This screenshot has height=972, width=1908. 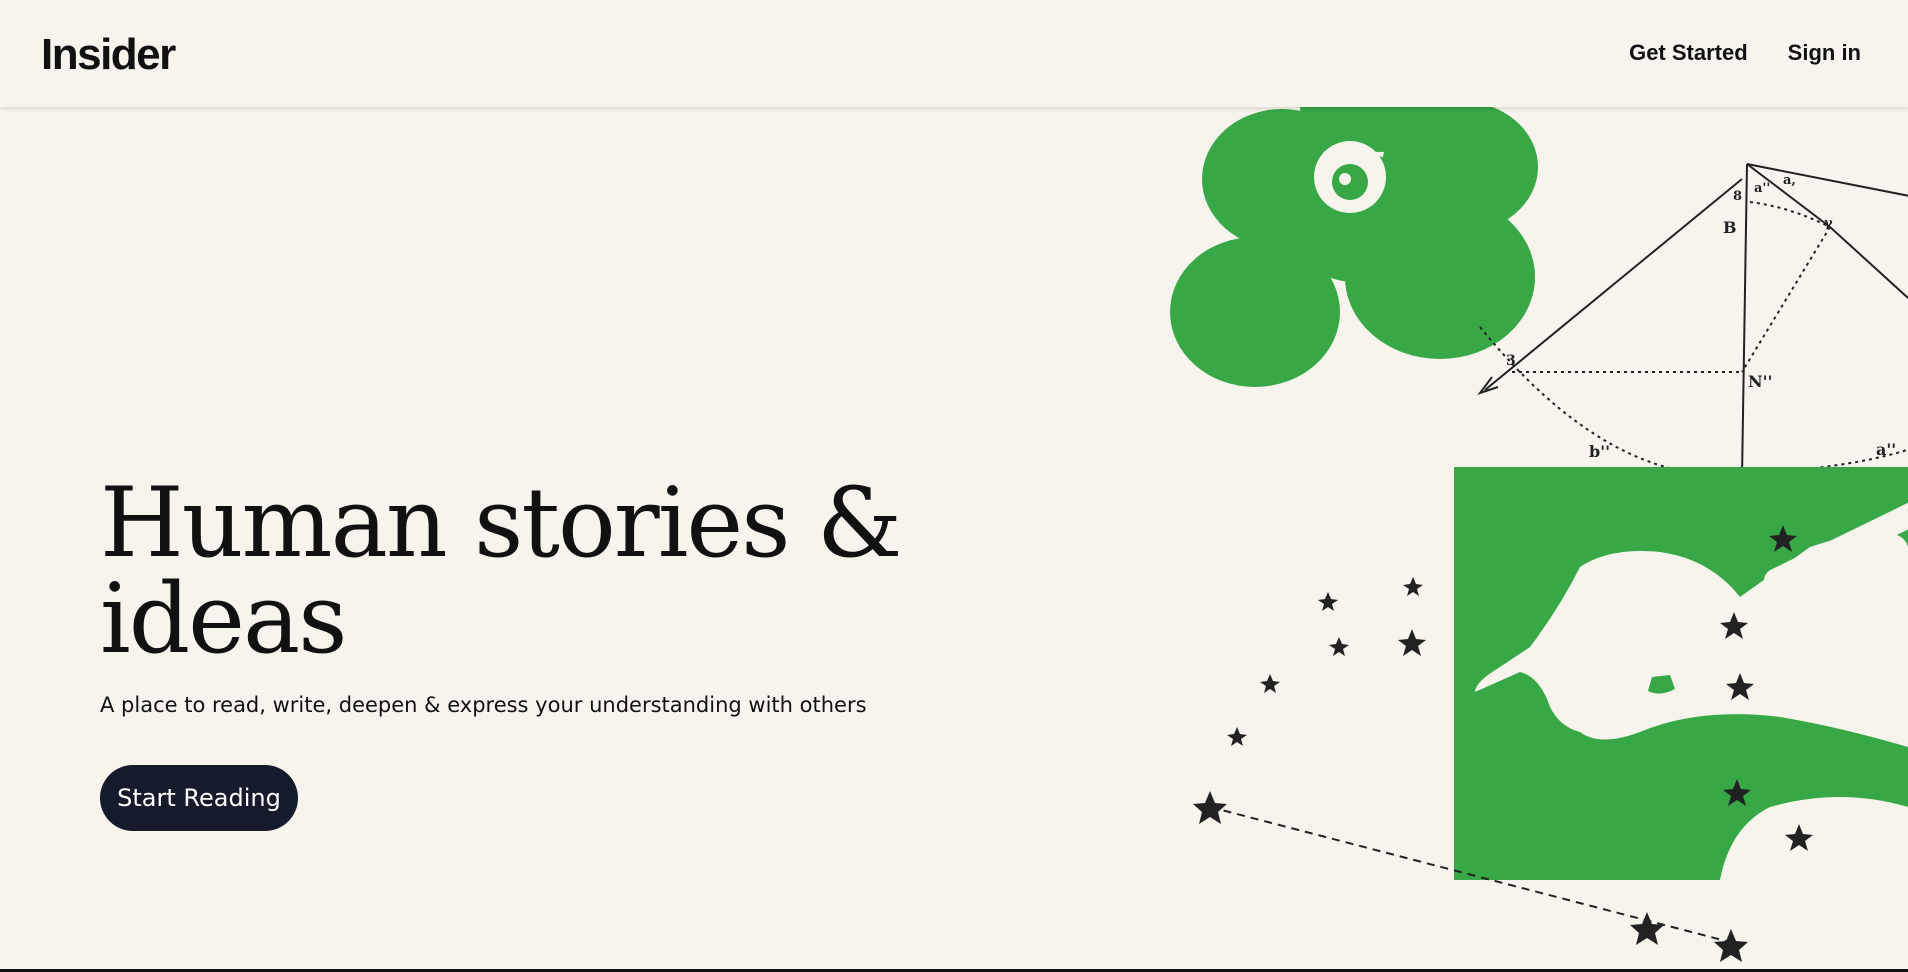 What do you see at coordinates (954, 53) in the screenshot?
I see `top-navigation-bar: Insider Get Started Sign in` at bounding box center [954, 53].